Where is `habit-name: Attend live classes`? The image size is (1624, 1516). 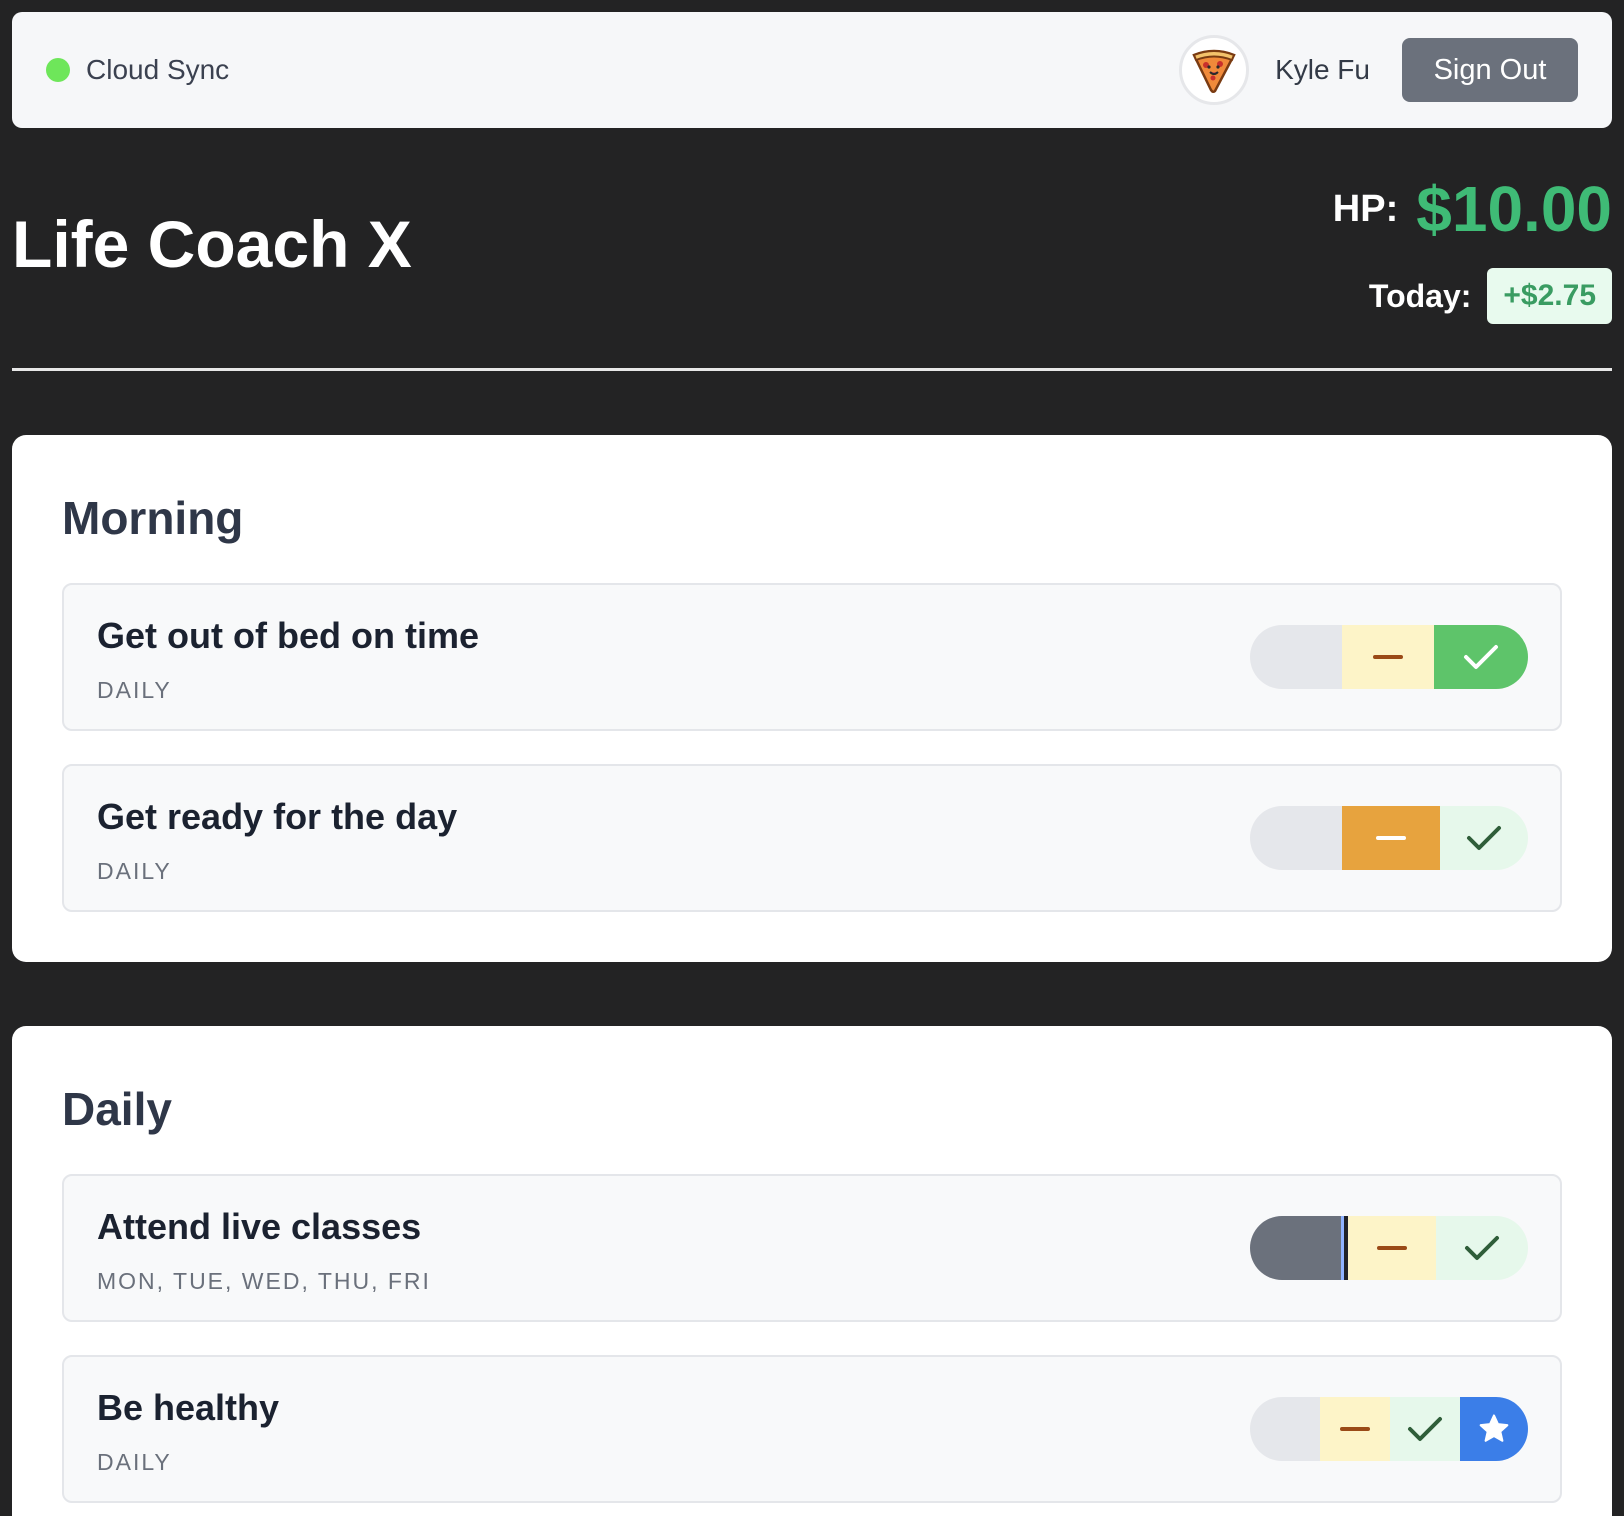 habit-name: Attend live classes is located at coordinates (259, 1226).